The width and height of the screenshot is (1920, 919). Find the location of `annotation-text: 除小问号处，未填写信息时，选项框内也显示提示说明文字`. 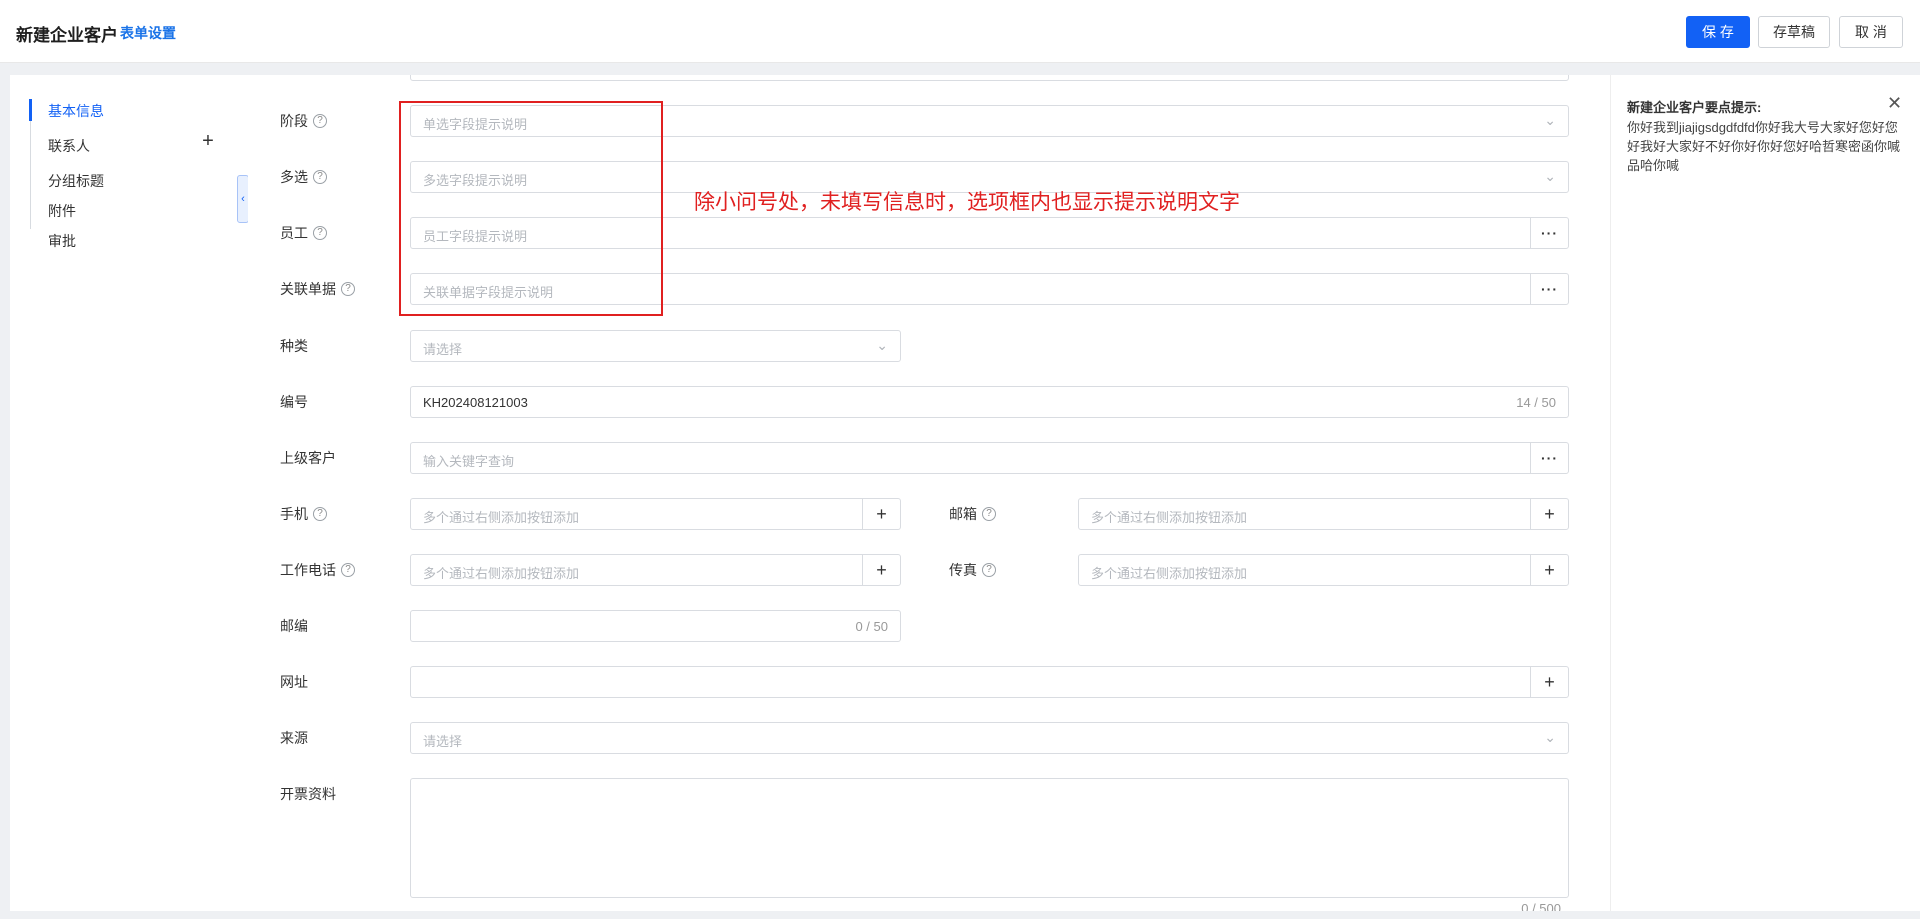

annotation-text: 除小问号处，未填写信息时，选项框内也显示提示说明文字 is located at coordinates (967, 202).